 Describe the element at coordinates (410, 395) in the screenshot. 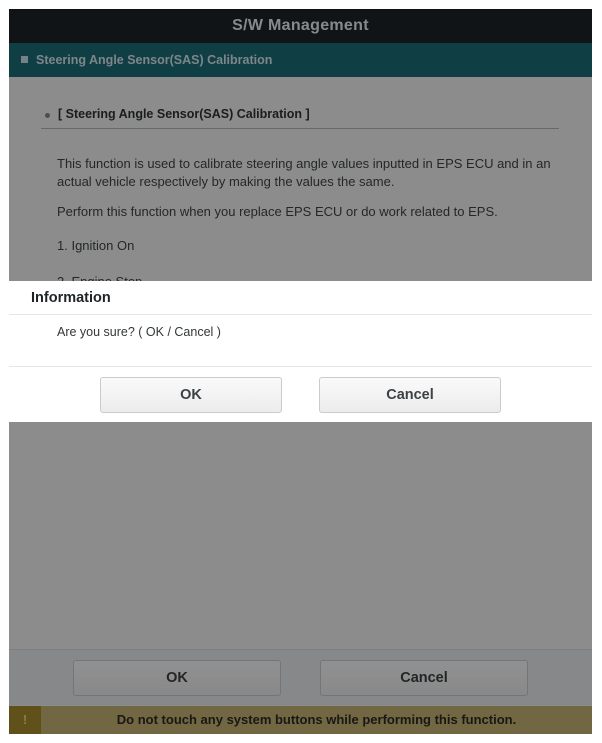

I see `dialog-cancel-button: Cancel` at that location.